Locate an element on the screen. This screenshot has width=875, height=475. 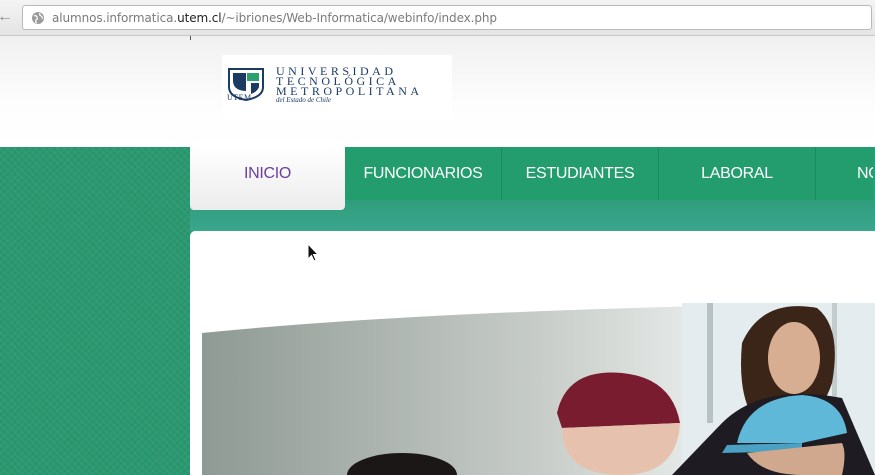
nav-item-laboral: LABORAL is located at coordinates (737, 173).